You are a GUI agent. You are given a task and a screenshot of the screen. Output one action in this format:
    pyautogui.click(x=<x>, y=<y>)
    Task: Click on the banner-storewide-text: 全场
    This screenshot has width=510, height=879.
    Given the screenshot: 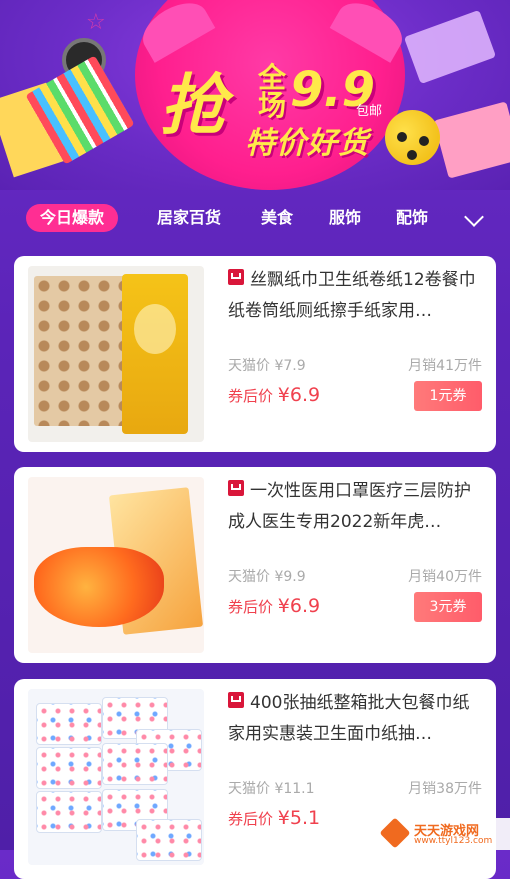 What is the action you would take?
    pyautogui.click(x=272, y=91)
    